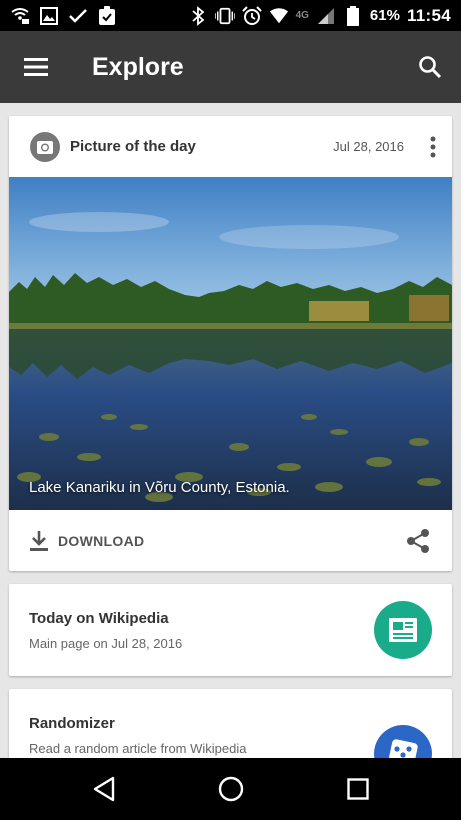  Describe the element at coordinates (353, 15) in the screenshot. I see `battery-icon` at that location.